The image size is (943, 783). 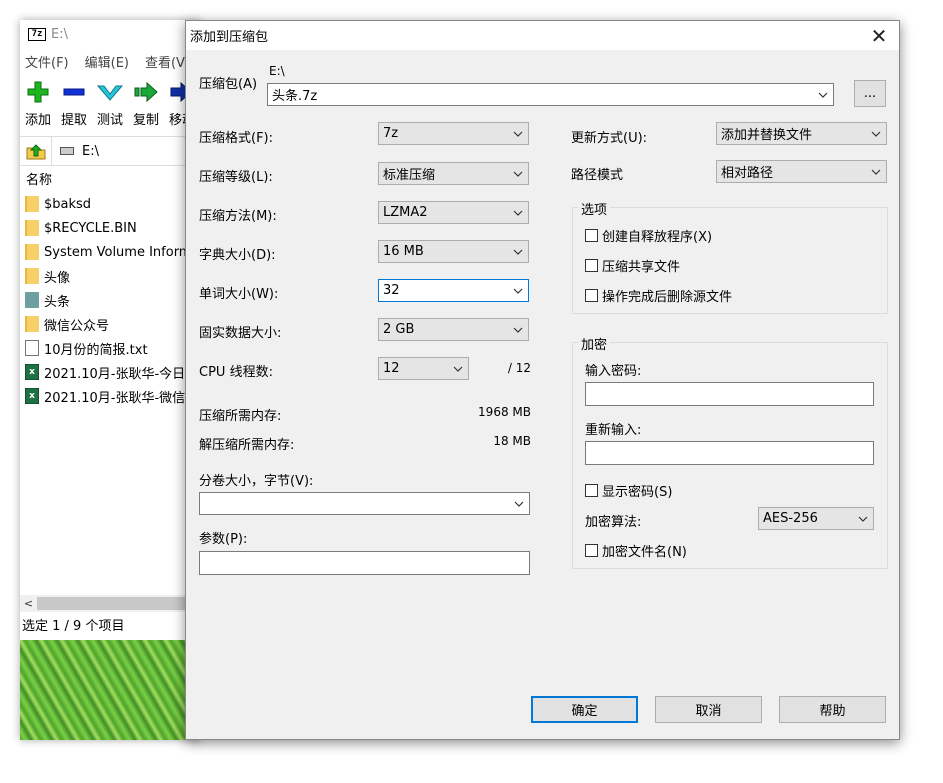 What do you see at coordinates (632, 265) in the screenshot?
I see `shared-files-checkbox: 压缩共享文件` at bounding box center [632, 265].